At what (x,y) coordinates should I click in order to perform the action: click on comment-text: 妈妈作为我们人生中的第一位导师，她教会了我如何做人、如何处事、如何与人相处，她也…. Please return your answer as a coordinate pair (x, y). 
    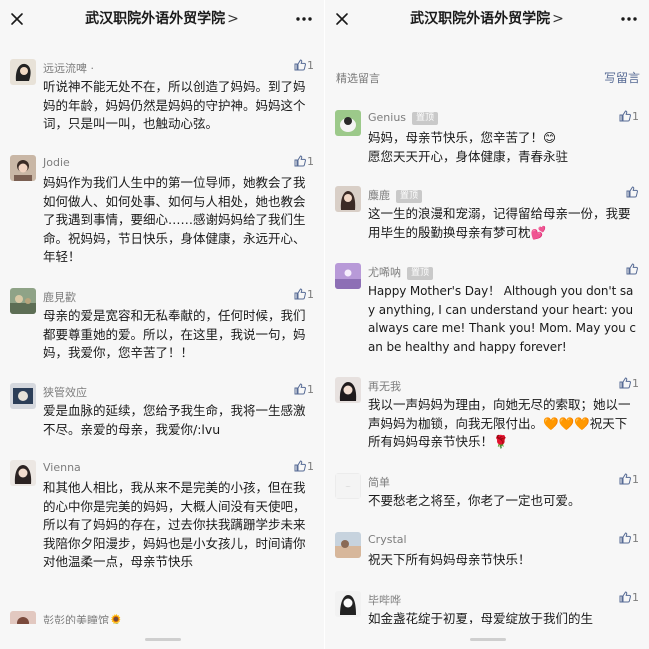
    Looking at the image, I should click on (174, 219).